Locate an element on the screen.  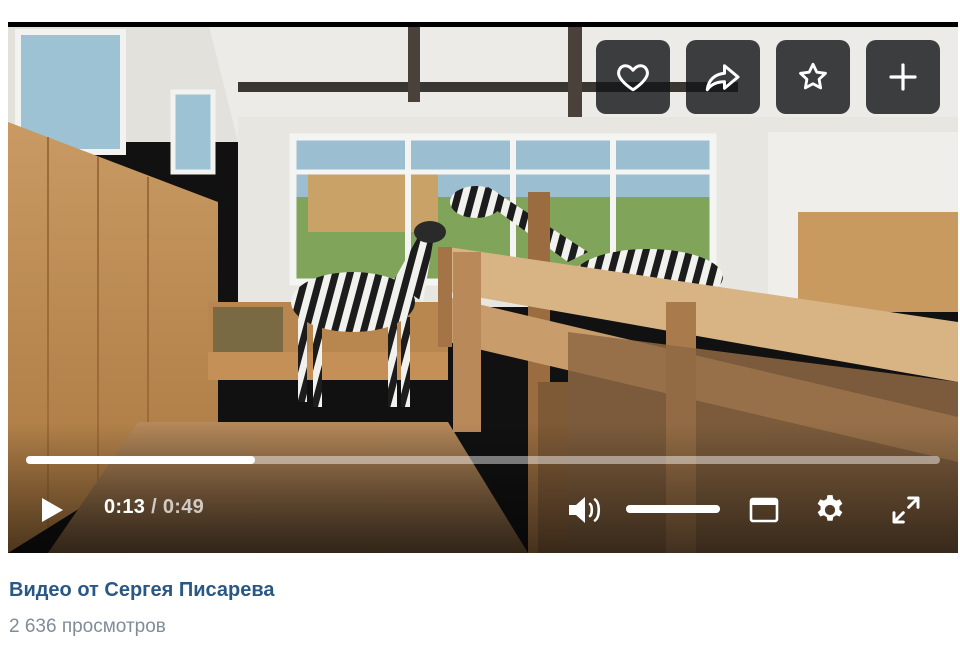
top-action-bar is located at coordinates (768, 77).